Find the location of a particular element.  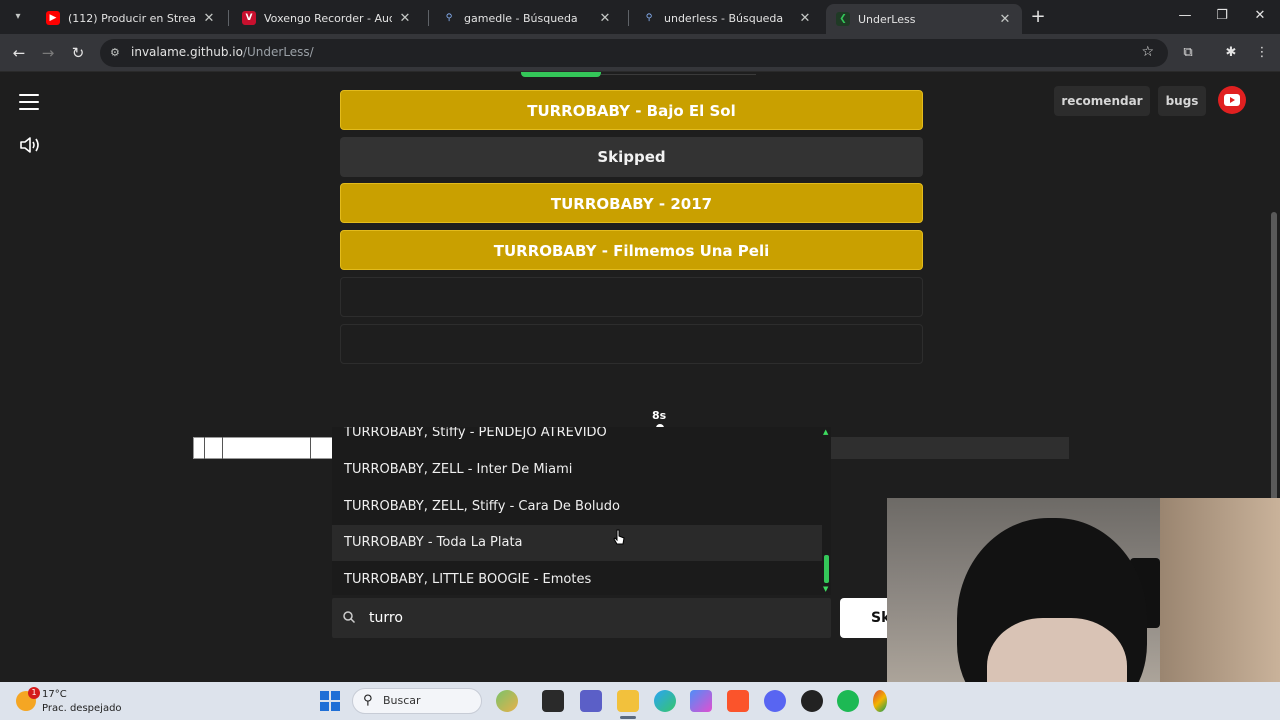

suggestions-scrollbar-thumb is located at coordinates (826, 569).